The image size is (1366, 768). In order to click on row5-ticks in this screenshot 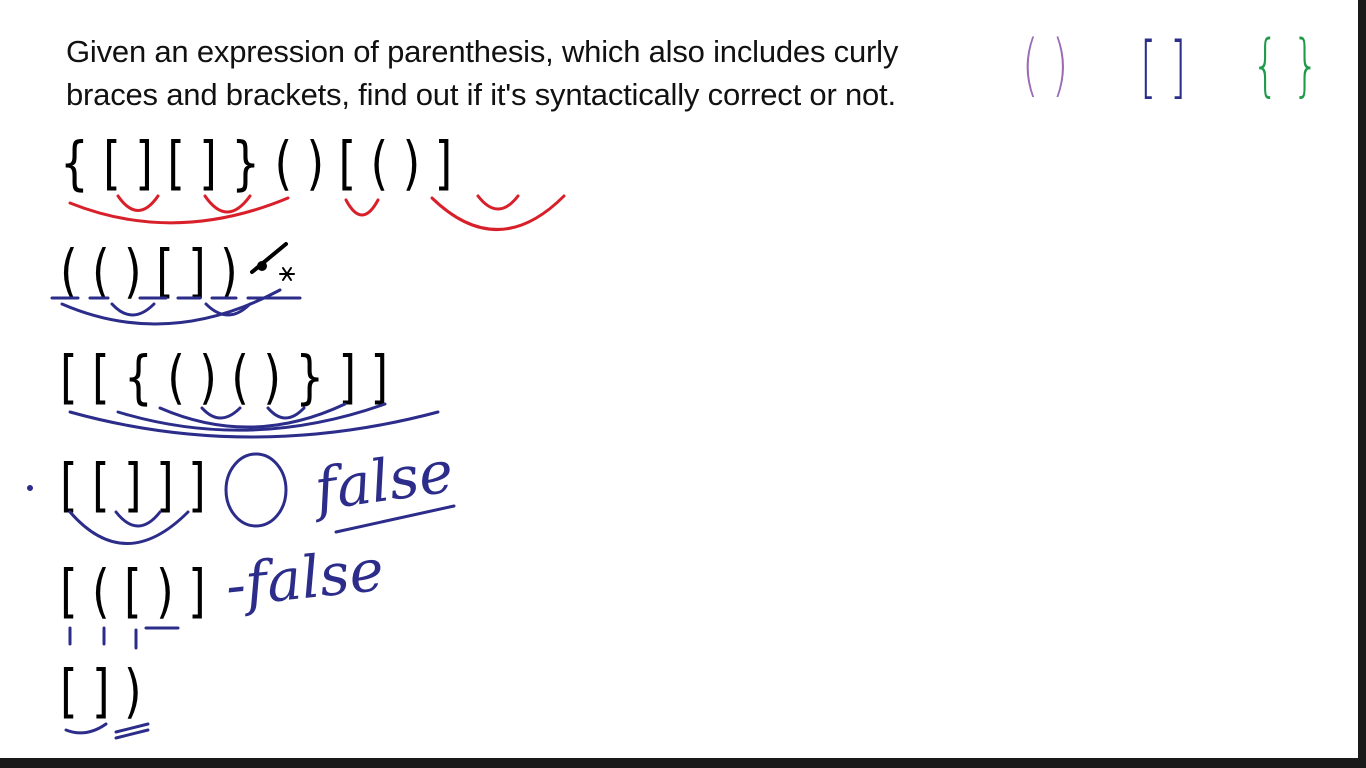, I will do `click(124, 638)`.